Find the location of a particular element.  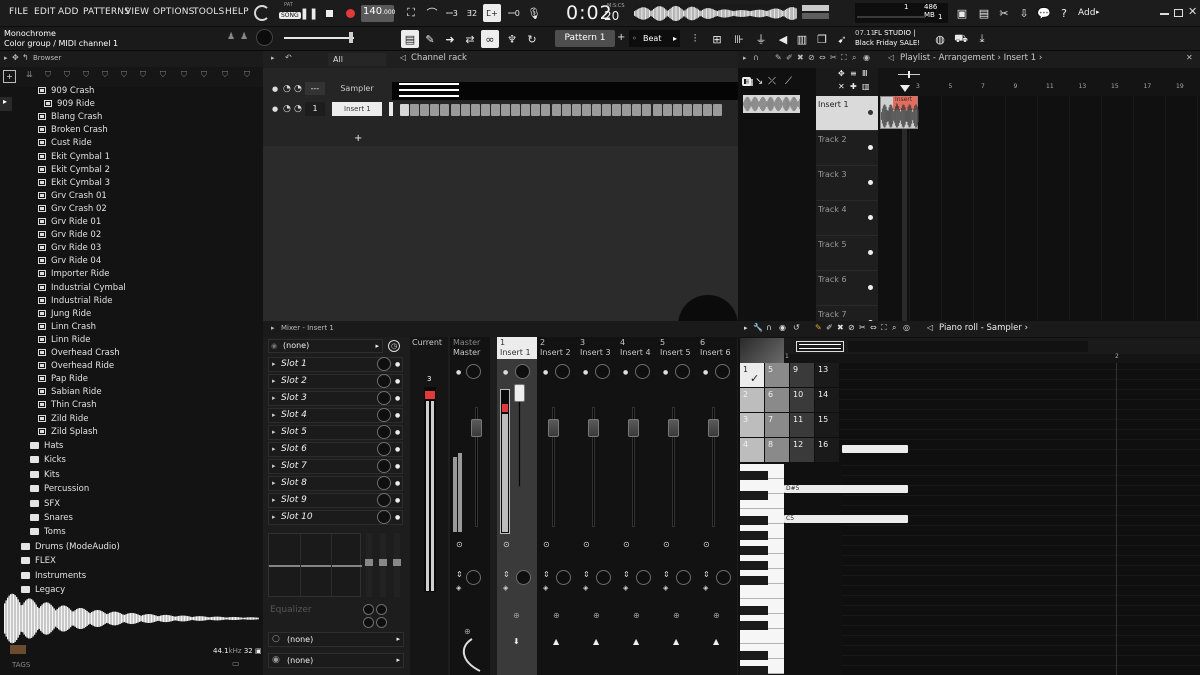

master-pan-knob is located at coordinates (473, 371).